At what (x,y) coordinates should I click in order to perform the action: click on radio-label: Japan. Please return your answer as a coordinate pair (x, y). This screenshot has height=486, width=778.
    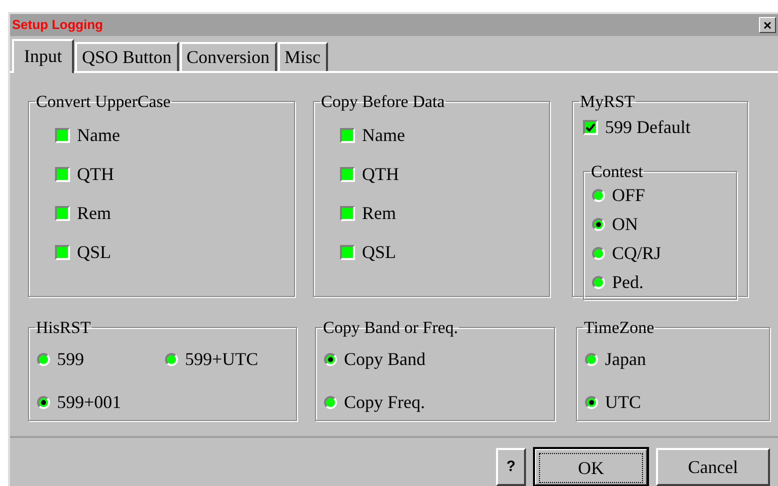
    Looking at the image, I should click on (625, 359).